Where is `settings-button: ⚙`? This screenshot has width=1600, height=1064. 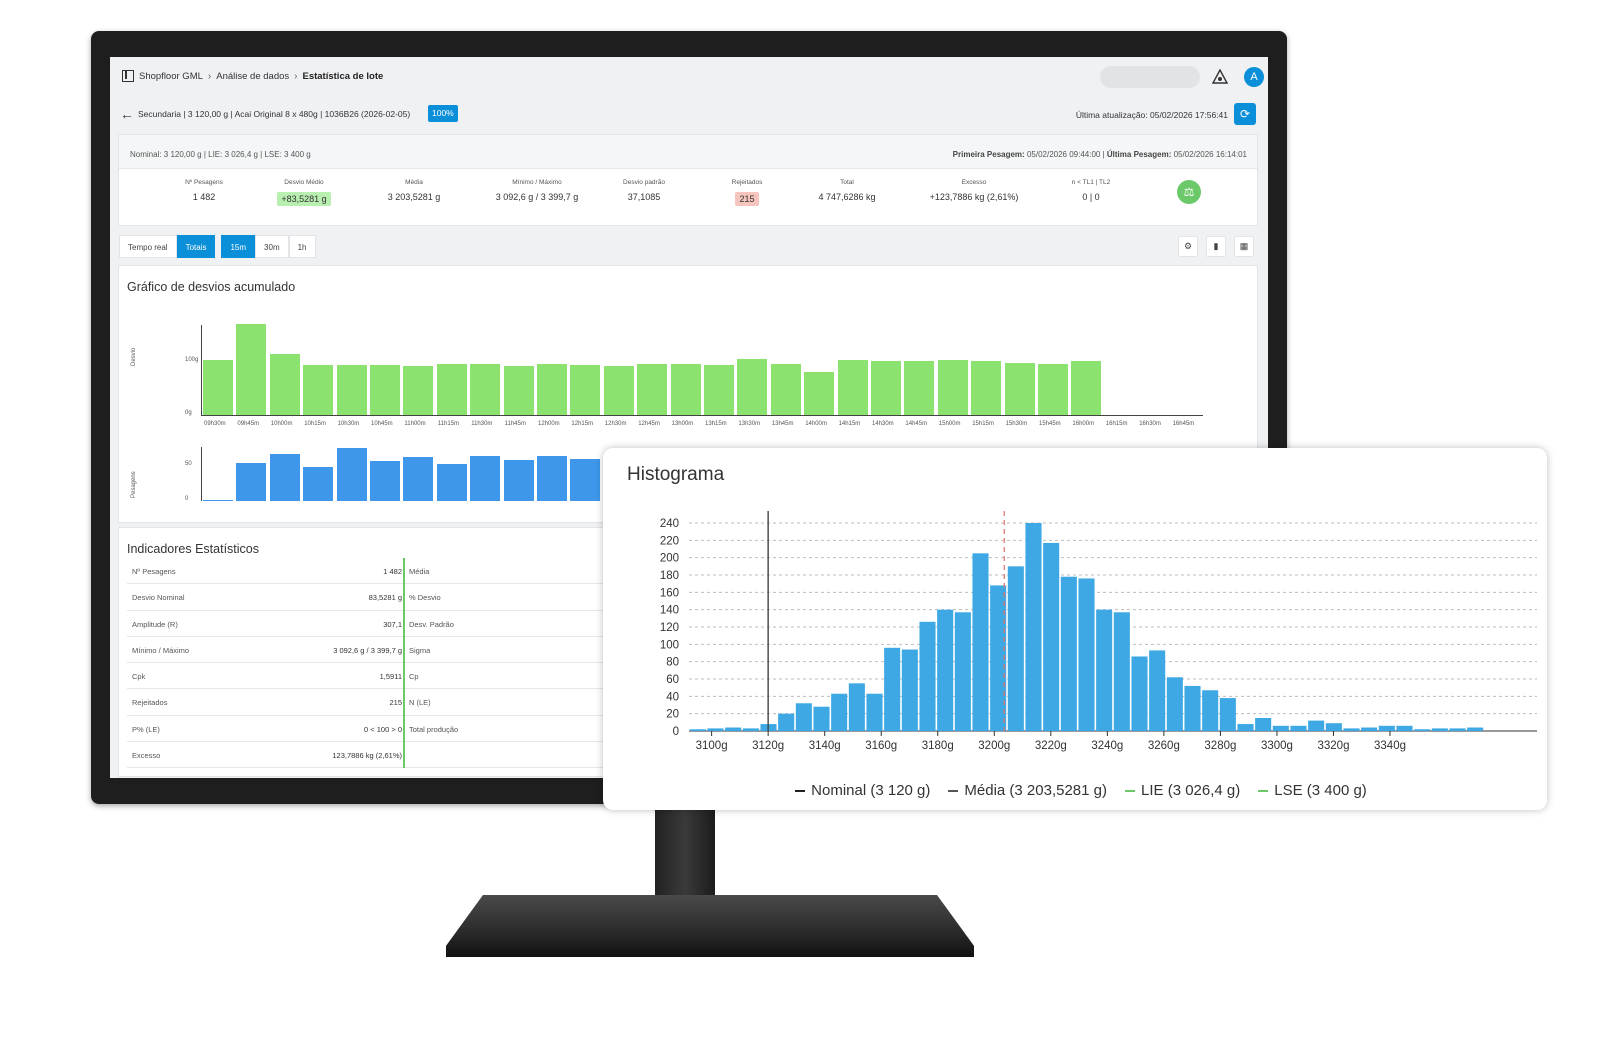
settings-button: ⚙ is located at coordinates (1188, 246).